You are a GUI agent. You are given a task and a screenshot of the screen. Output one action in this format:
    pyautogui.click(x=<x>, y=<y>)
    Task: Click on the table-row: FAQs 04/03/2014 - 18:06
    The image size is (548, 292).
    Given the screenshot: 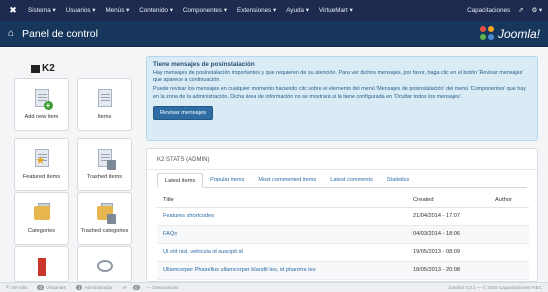 What is the action you would take?
    pyautogui.click(x=343, y=234)
    